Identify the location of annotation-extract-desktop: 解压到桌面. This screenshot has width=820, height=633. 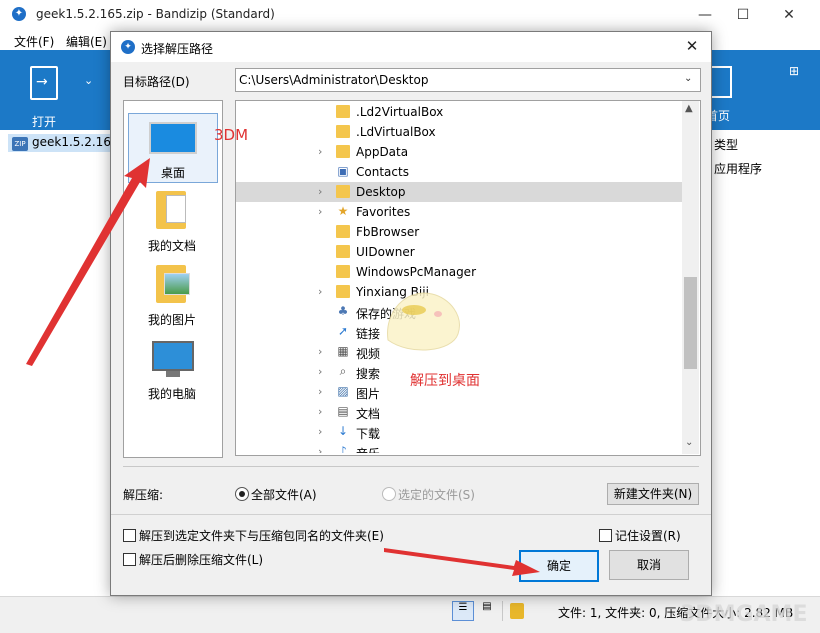
(445, 381).